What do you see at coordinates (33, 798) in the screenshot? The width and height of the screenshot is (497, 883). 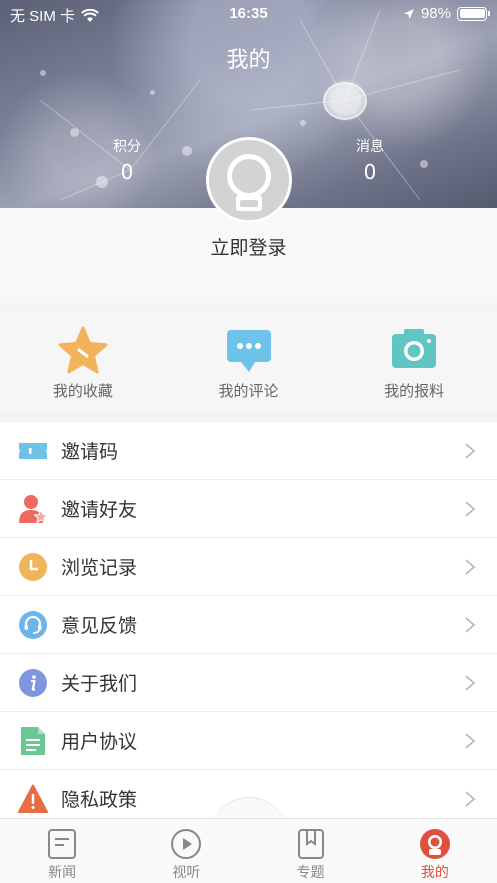 I see `warning-icon` at bounding box center [33, 798].